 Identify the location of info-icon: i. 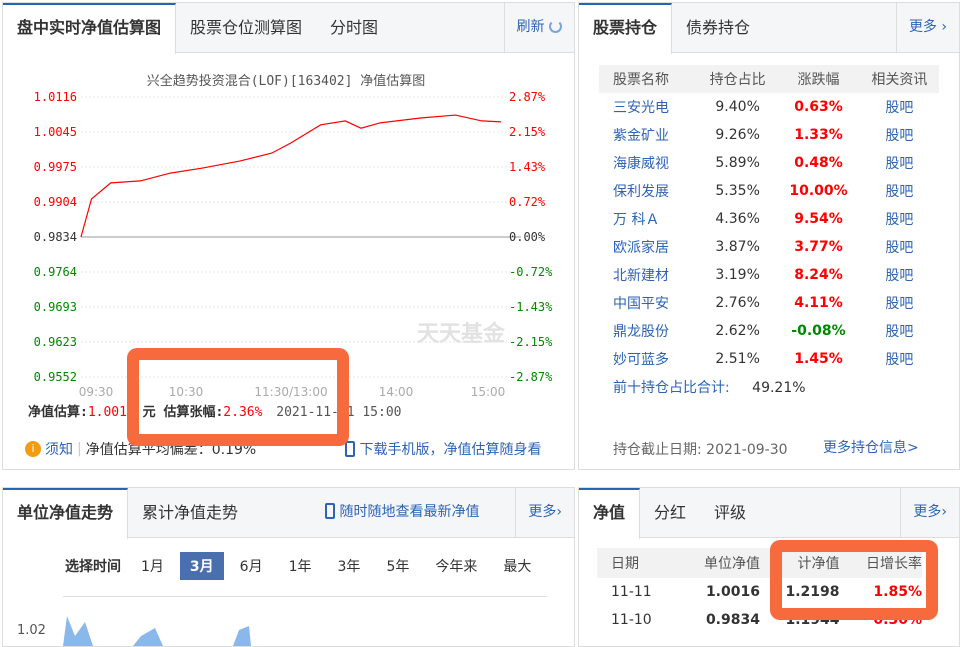
(33, 449).